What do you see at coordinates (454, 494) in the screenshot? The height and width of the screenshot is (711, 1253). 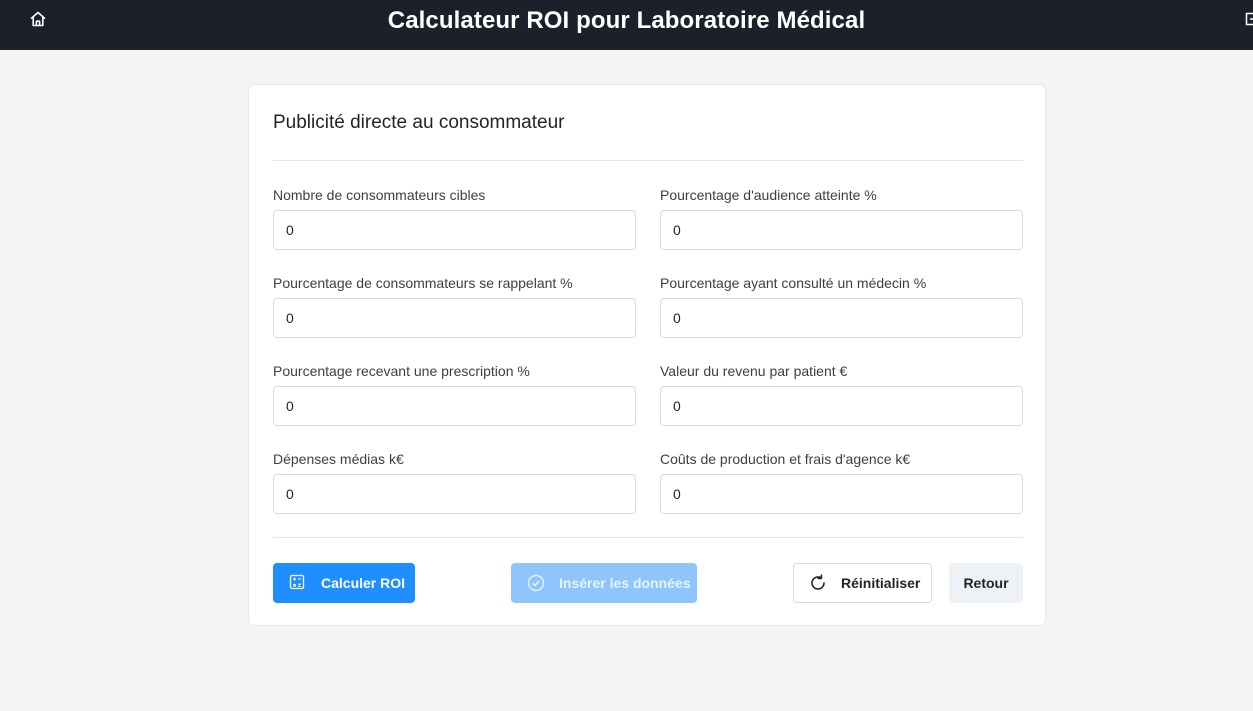 I see `media-spend-input` at bounding box center [454, 494].